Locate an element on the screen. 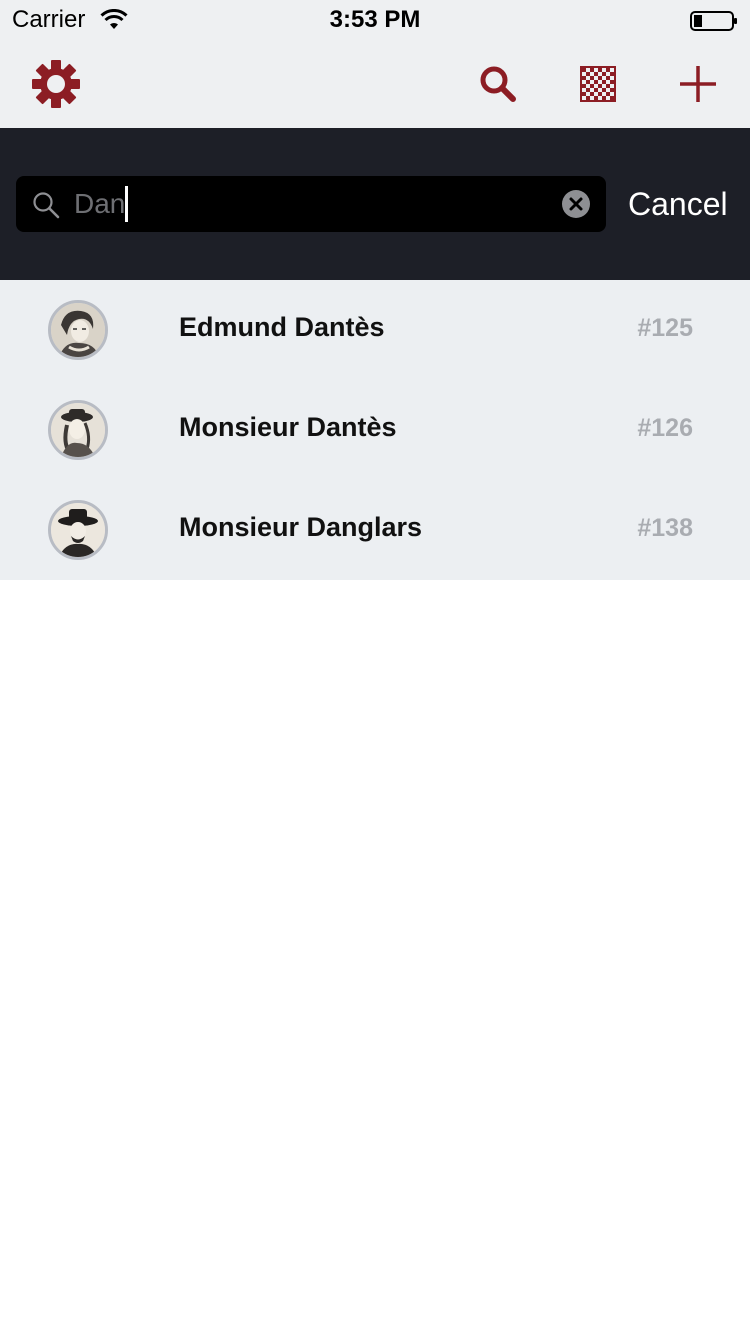 Image resolution: width=750 pixels, height=1334 pixels. clock: 3:53 PM is located at coordinates (375, 19).